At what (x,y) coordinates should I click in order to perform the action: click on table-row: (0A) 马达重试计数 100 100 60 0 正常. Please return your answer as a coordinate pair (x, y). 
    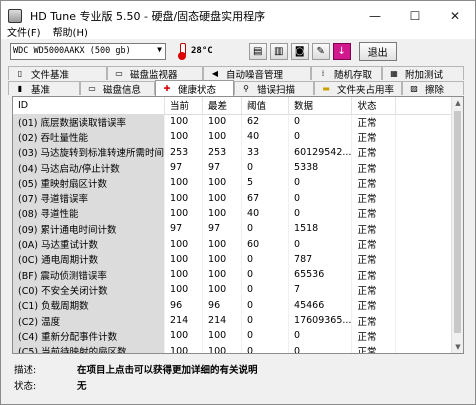
    Looking at the image, I should click on (233, 244).